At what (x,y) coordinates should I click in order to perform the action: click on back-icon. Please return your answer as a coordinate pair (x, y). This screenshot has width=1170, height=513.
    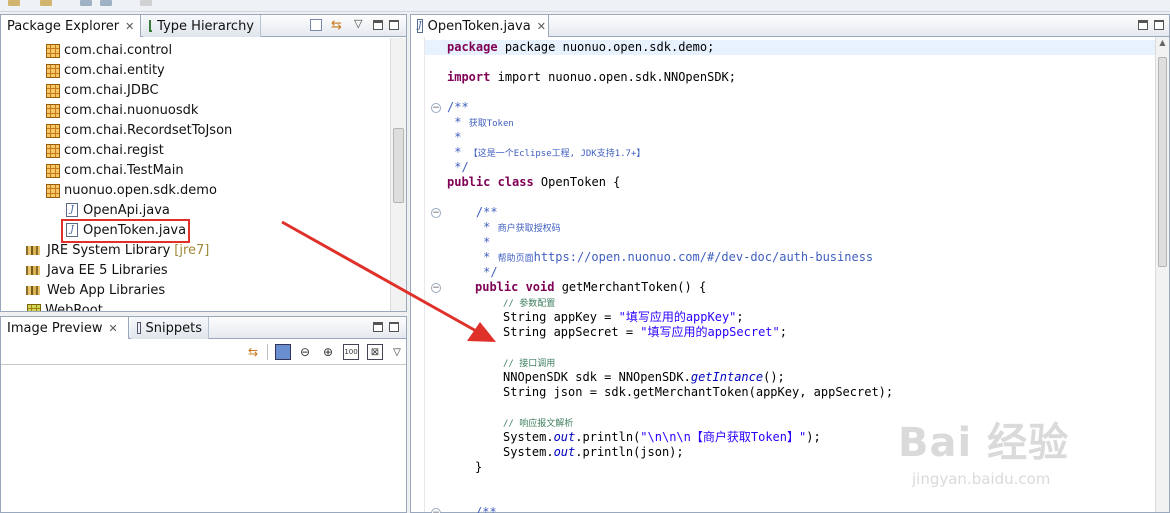
    Looking at the image, I should click on (86, 3).